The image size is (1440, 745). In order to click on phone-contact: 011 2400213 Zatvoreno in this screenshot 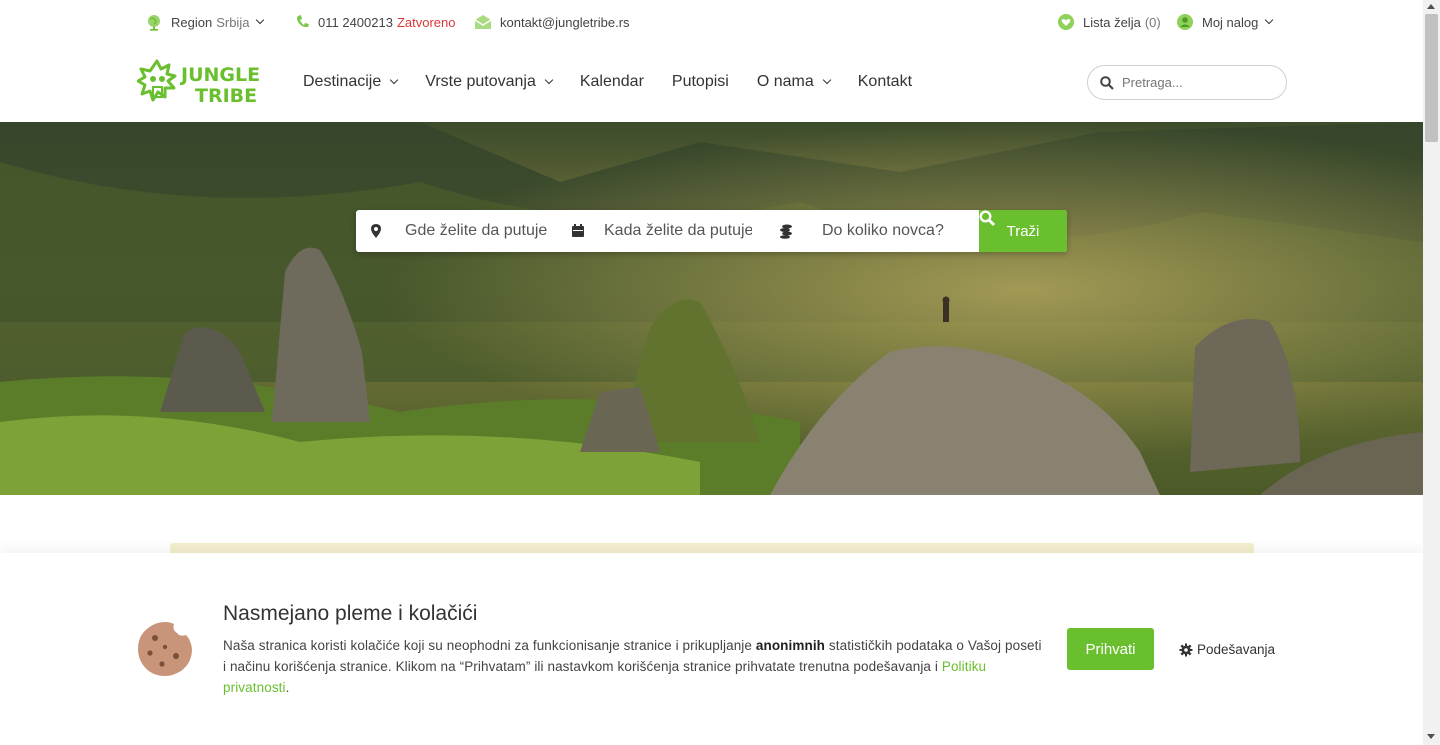, I will do `click(375, 22)`.